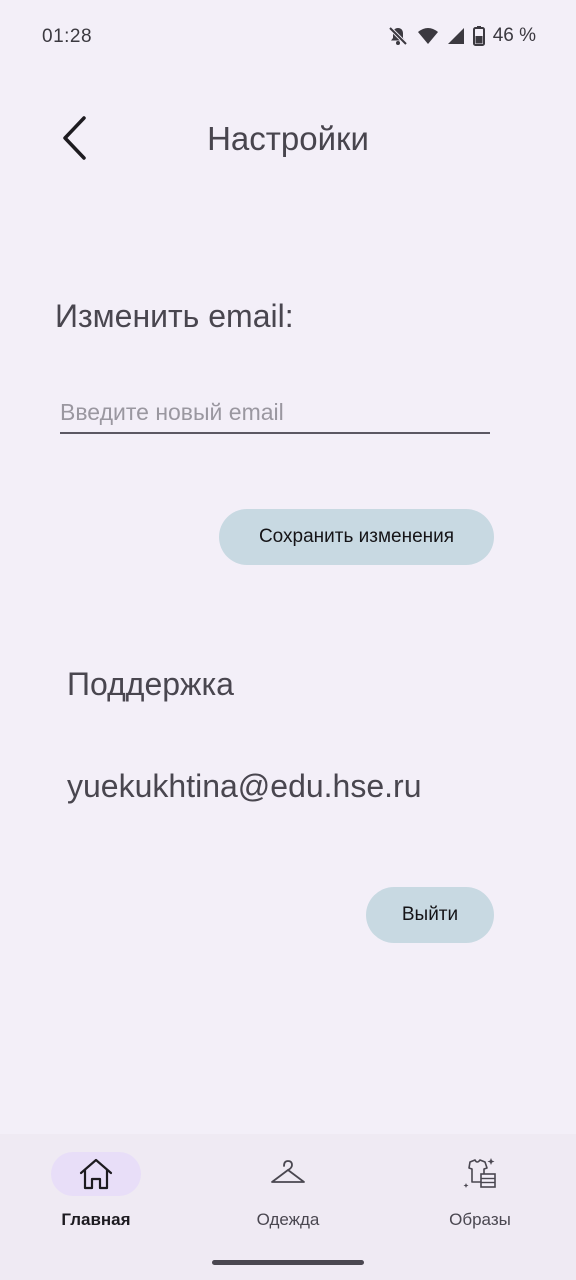 This screenshot has width=576, height=1280. Describe the element at coordinates (478, 36) in the screenshot. I see `battery-icon` at that location.